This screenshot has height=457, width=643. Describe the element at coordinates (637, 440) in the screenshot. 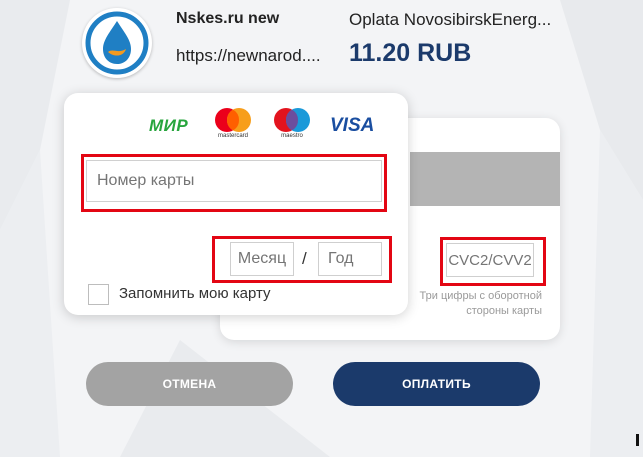

I see `text-cursor-mark` at that location.